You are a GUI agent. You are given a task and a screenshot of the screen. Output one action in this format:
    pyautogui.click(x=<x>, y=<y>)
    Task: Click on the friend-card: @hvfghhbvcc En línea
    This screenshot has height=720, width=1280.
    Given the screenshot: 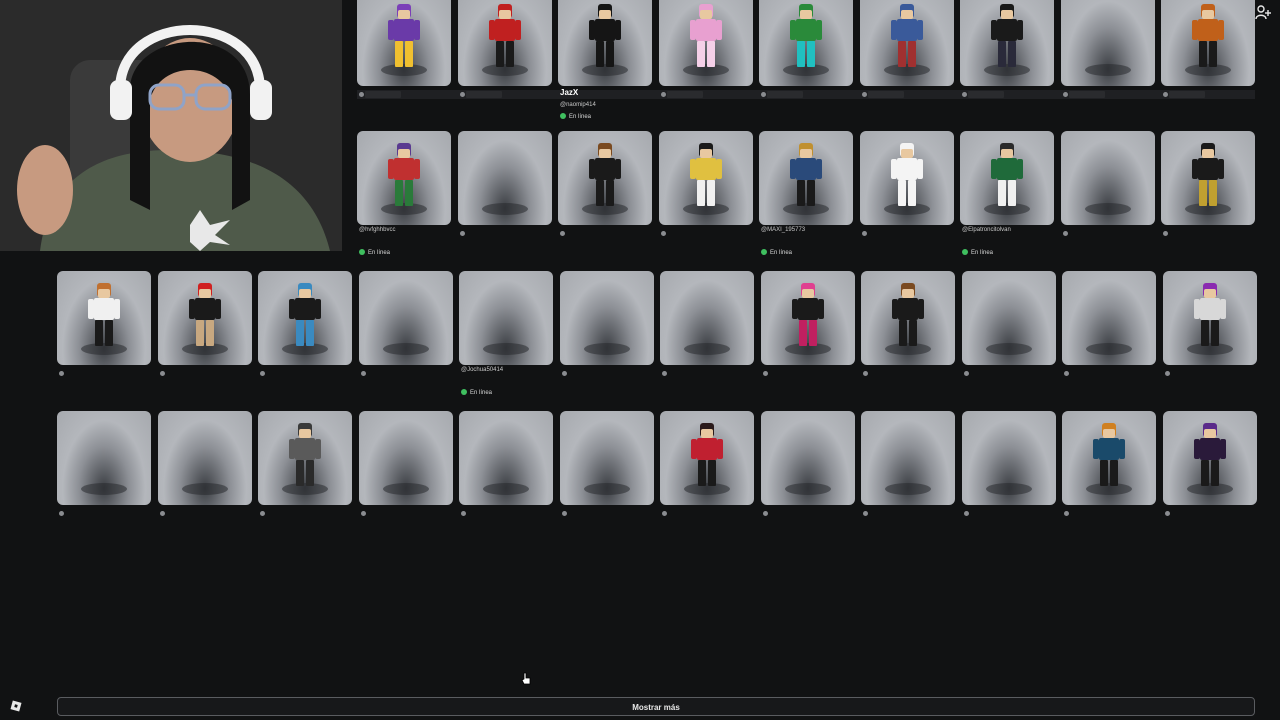 What is the action you would take?
    pyautogui.click(x=404, y=193)
    